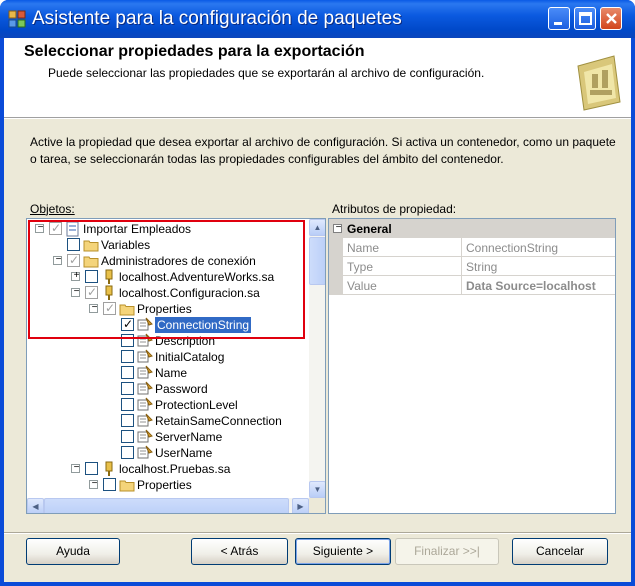  I want to click on tree-node-label: Name, so click(171, 373).